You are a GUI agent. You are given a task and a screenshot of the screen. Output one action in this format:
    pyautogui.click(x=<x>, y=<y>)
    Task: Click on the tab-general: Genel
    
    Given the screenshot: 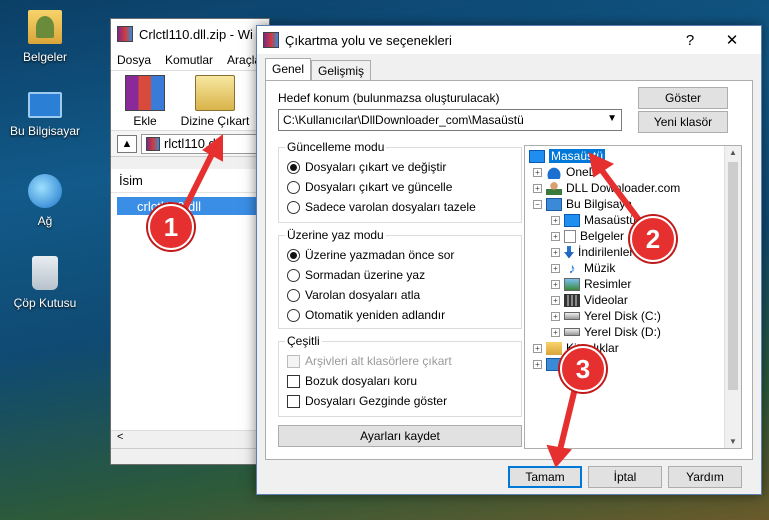 What is the action you would take?
    pyautogui.click(x=288, y=69)
    